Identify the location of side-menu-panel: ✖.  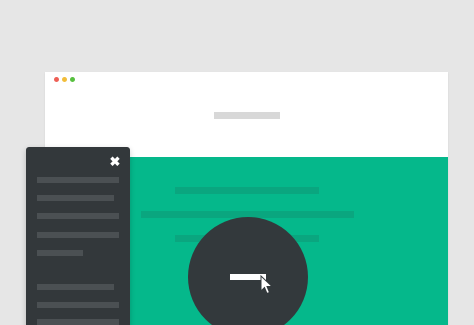
(78, 236).